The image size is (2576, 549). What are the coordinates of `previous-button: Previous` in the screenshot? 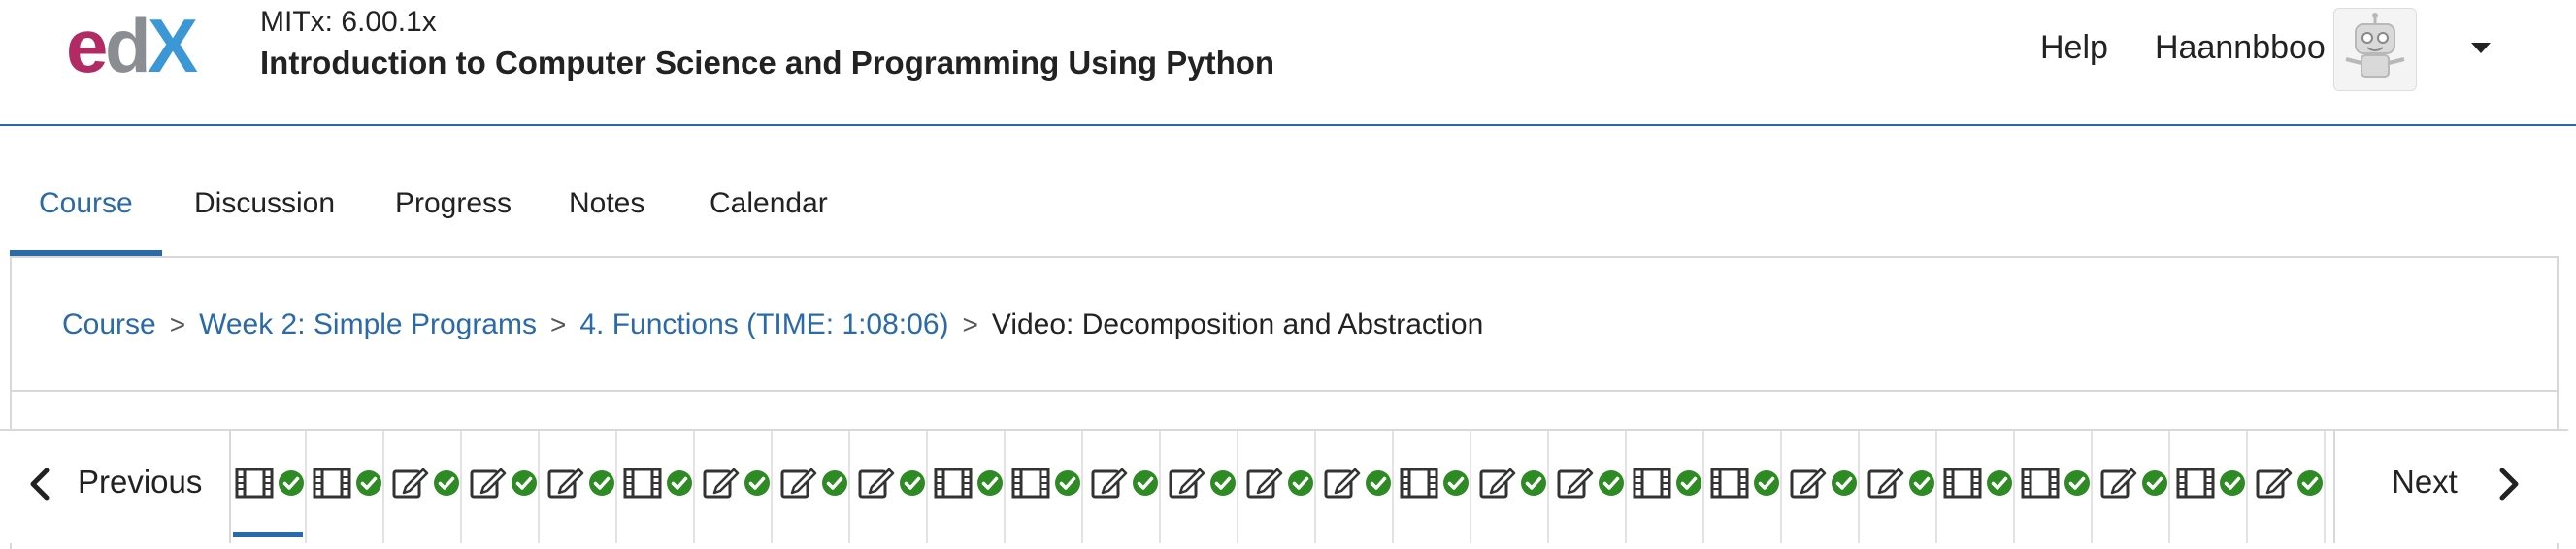 It's located at (115, 487).